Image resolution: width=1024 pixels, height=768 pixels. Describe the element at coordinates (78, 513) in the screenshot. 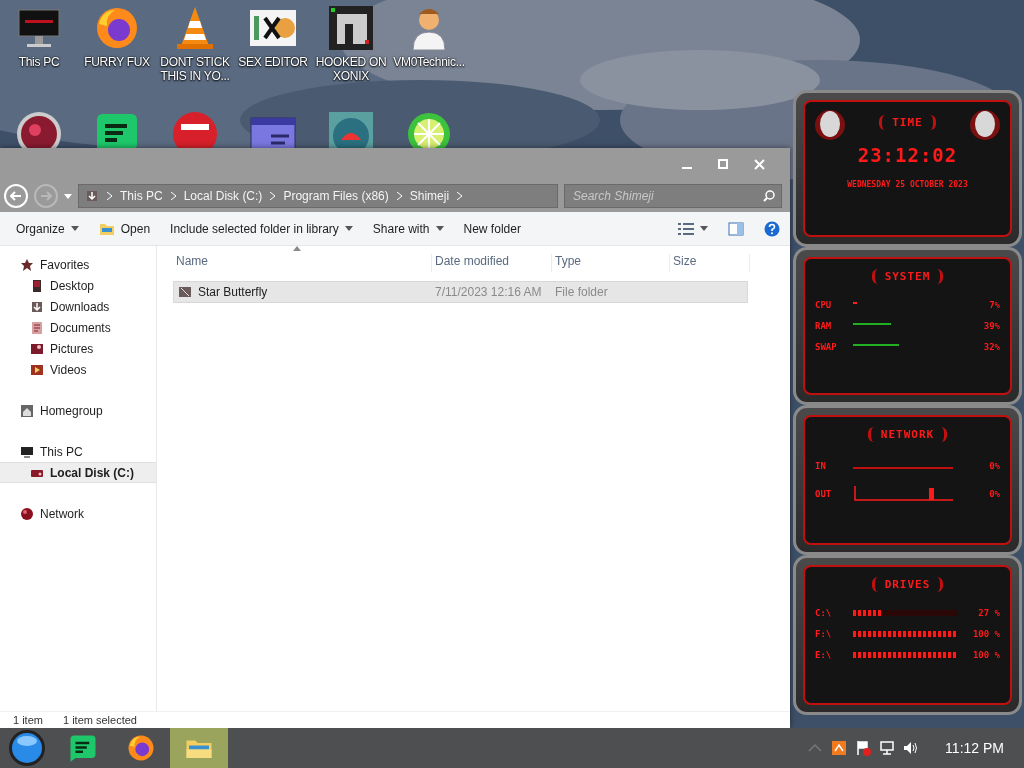

I see `sidebar-item: Network` at that location.